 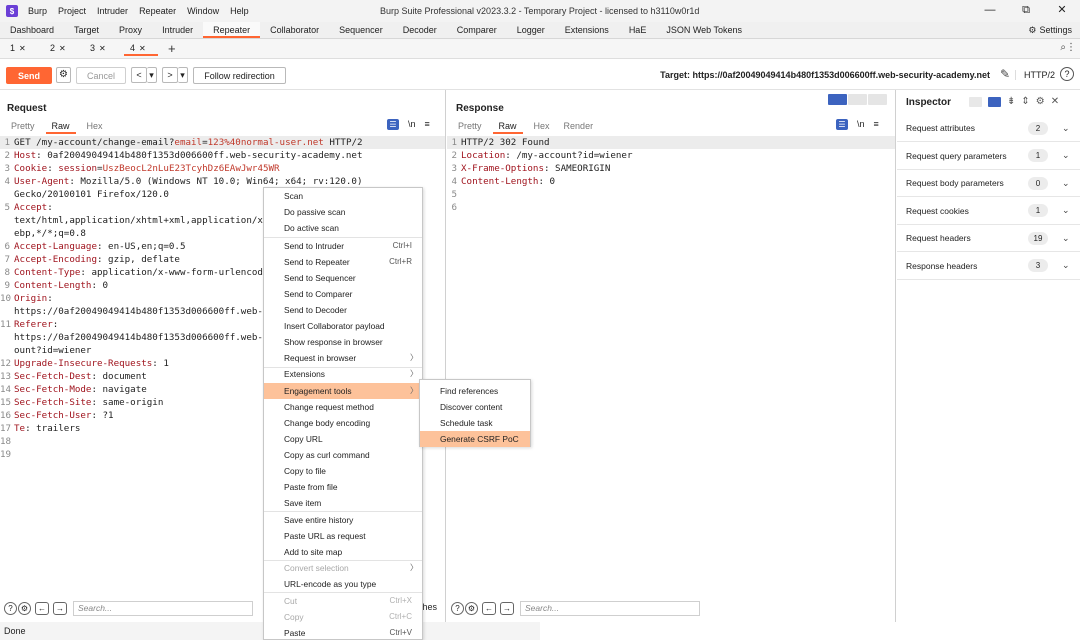 I want to click on split-icon: ⇕, so click(x=1025, y=101).